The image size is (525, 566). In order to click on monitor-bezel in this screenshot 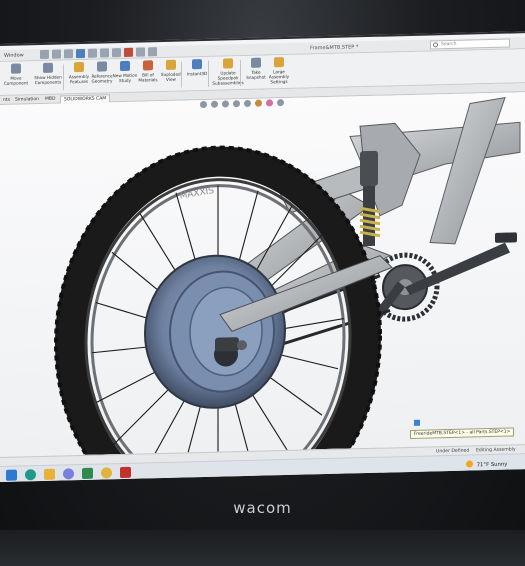, I will do `click(262, 548)`.